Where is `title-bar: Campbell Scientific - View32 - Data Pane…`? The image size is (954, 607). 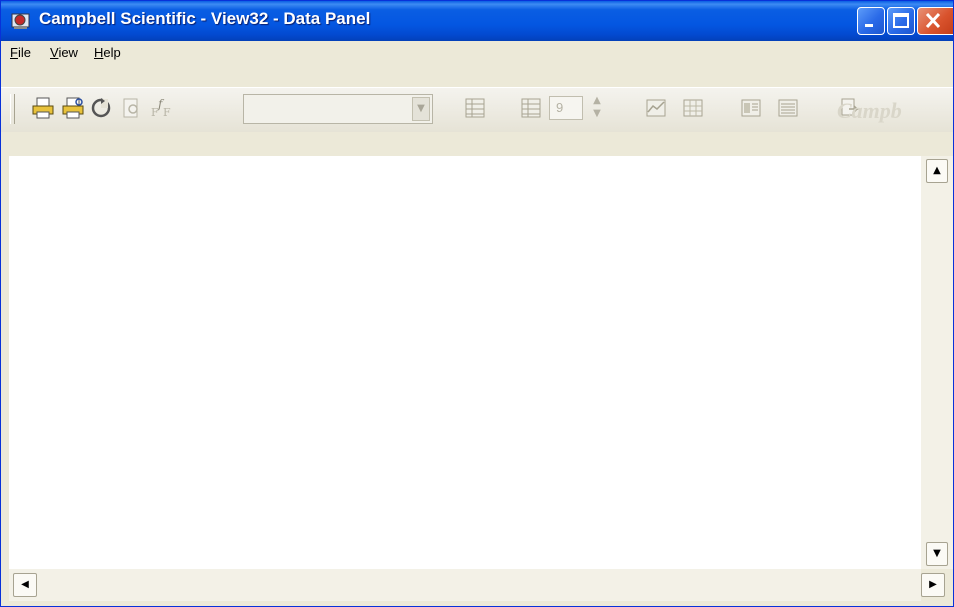 title-bar: Campbell Scientific - View32 - Data Pane… is located at coordinates (477, 21).